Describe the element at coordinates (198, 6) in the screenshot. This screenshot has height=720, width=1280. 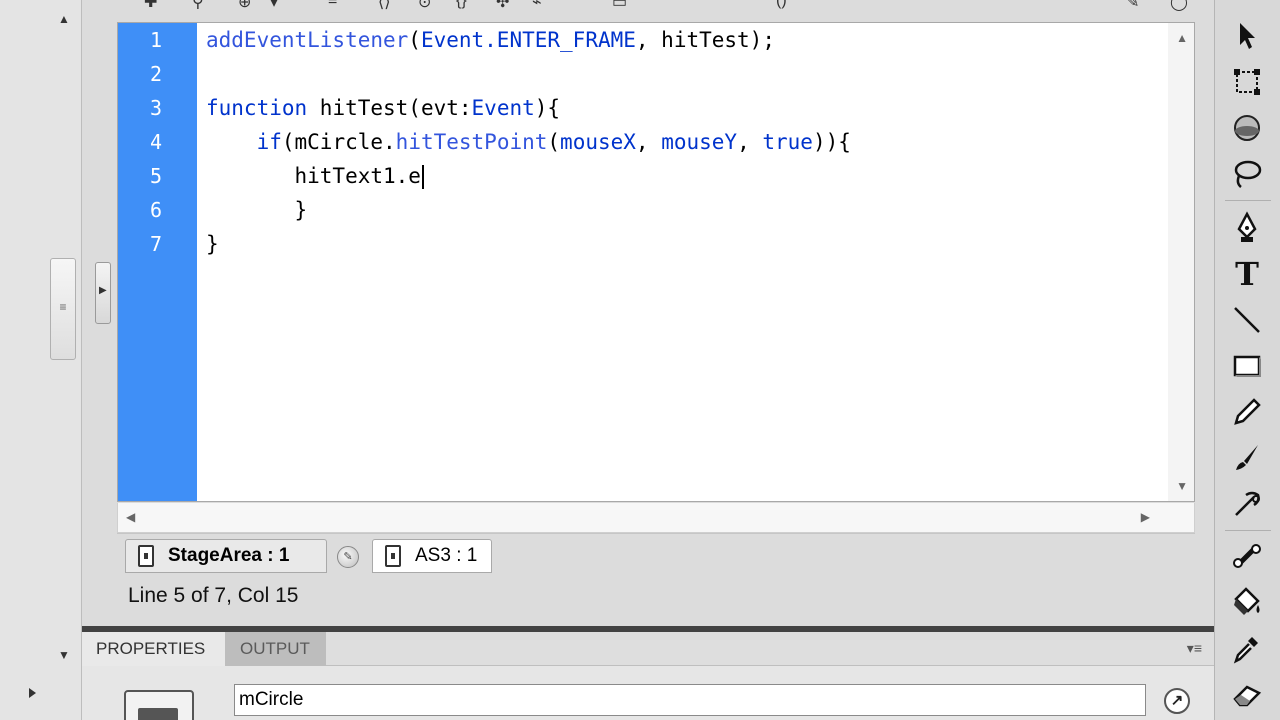
I see `find-icon: ⚲` at that location.